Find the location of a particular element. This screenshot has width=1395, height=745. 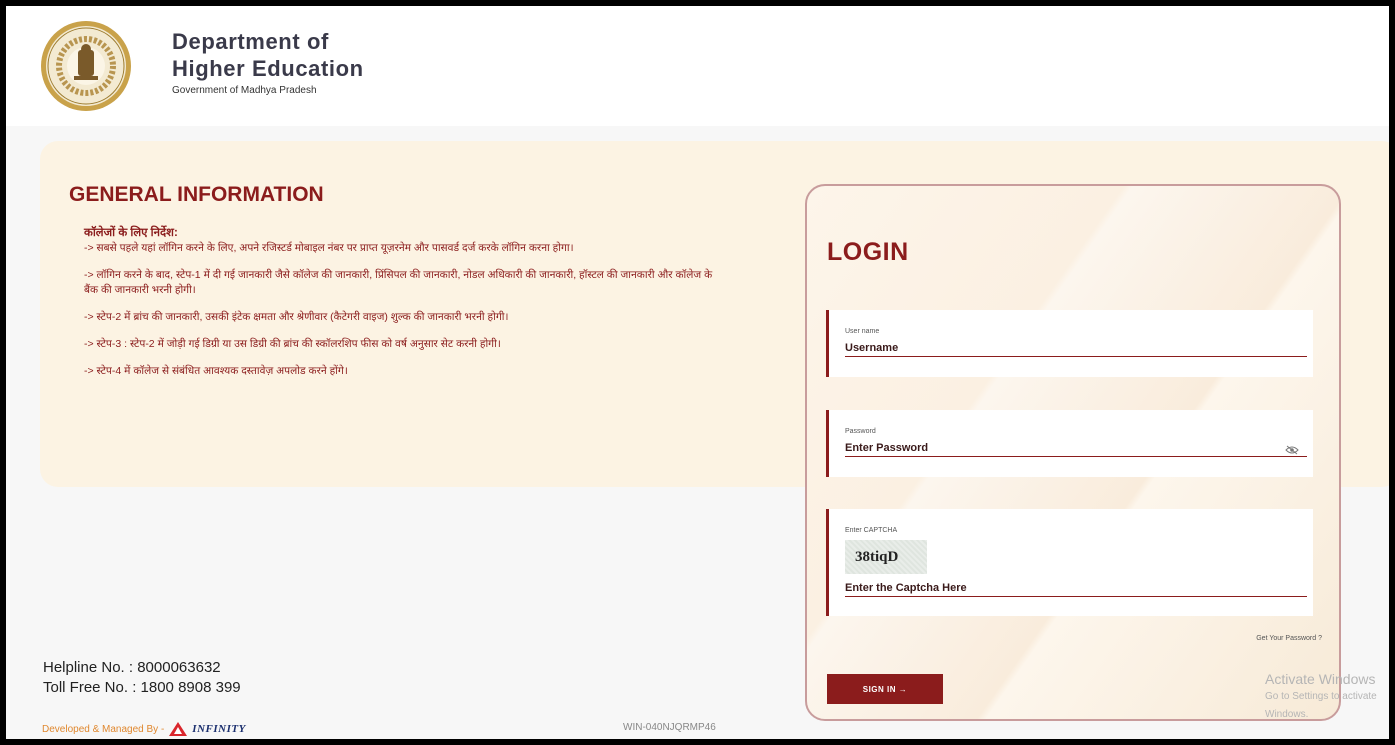

developed-by-label: Developed & Managed By - is located at coordinates (103, 729).